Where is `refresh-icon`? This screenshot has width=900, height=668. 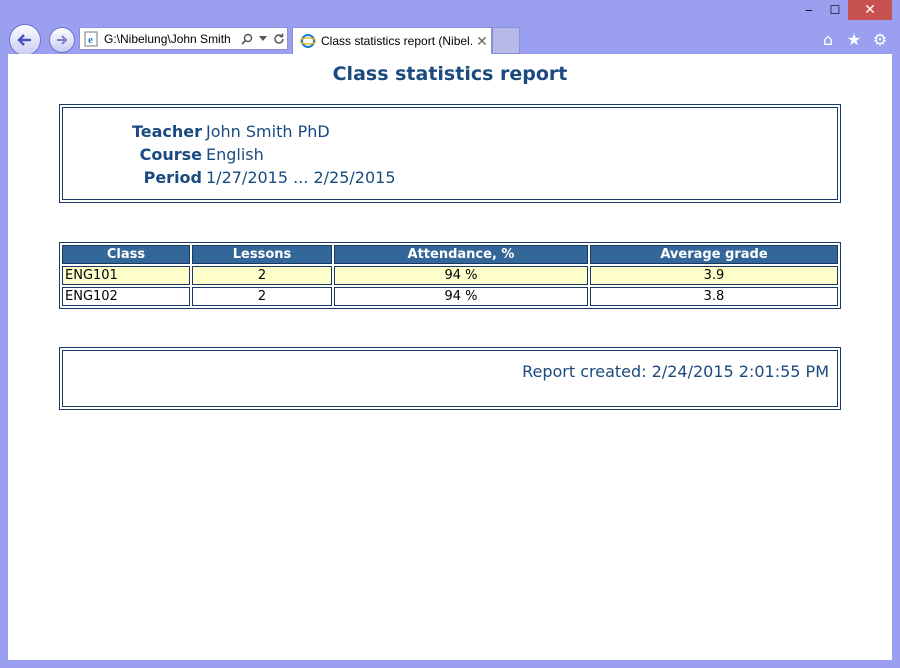 refresh-icon is located at coordinates (279, 39).